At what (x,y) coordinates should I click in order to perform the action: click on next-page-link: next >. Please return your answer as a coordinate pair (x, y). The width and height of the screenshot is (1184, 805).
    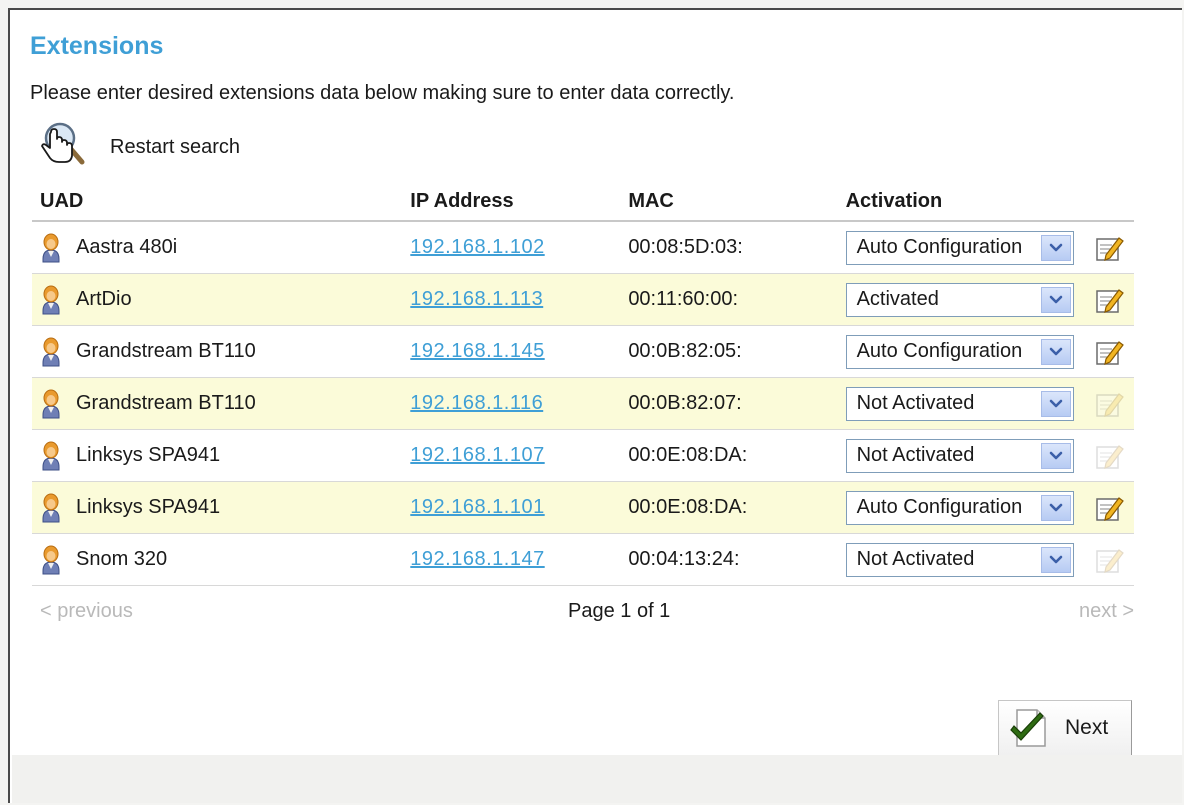
    Looking at the image, I should click on (1106, 611).